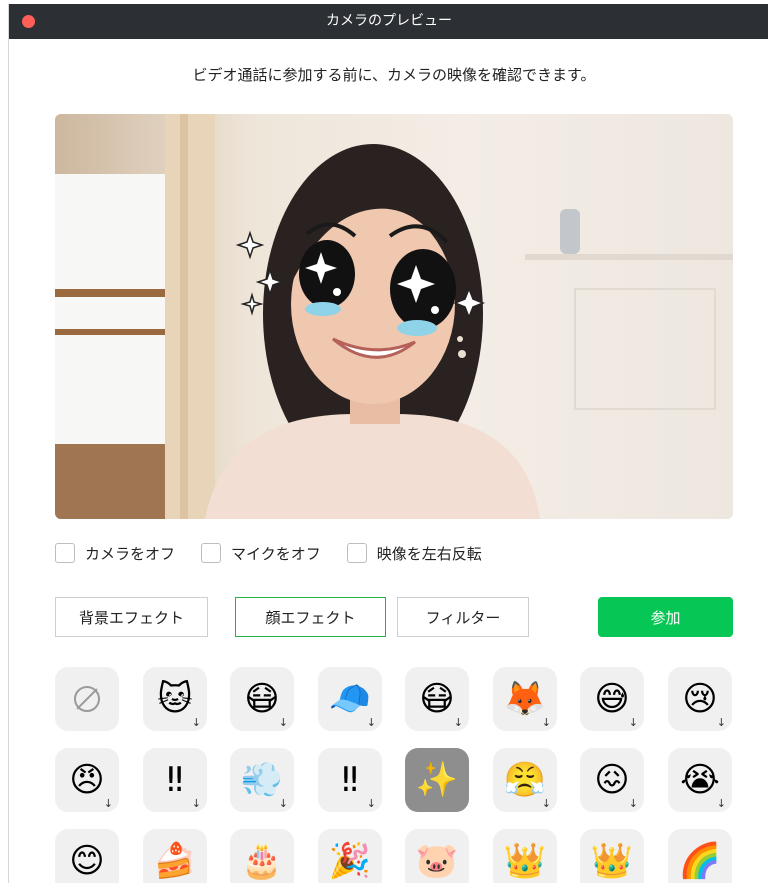  What do you see at coordinates (437, 861) in the screenshot?
I see `pig-face-icon: 🐷` at bounding box center [437, 861].